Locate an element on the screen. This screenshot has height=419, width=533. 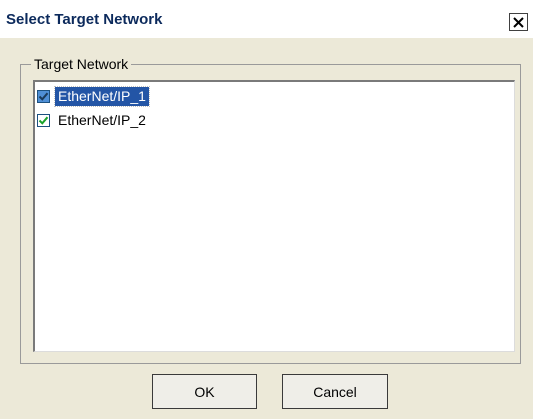
close-button is located at coordinates (518, 22).